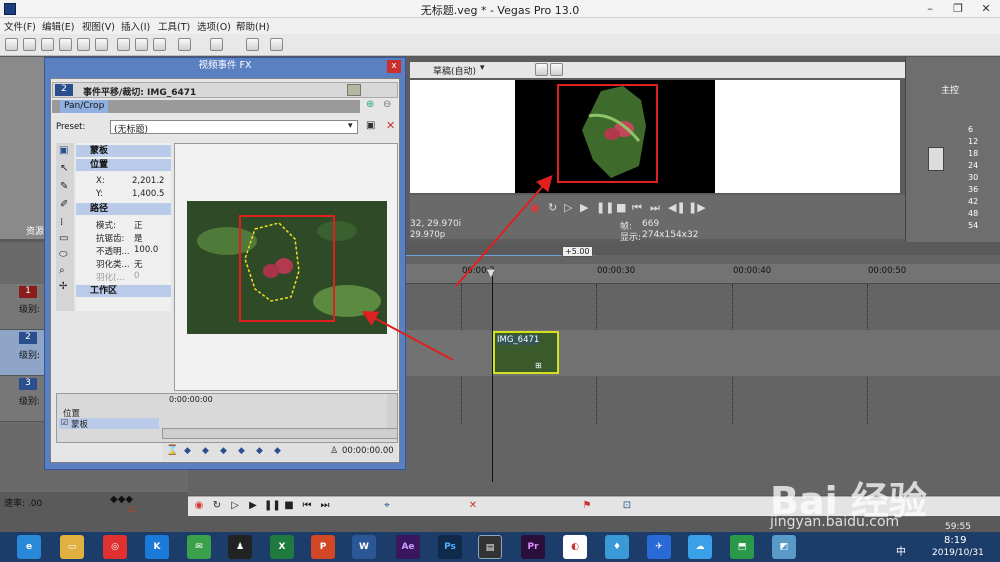  Describe the element at coordinates (526, 352) in the screenshot. I see `video-clip: IMG_6471 ⊞` at that location.